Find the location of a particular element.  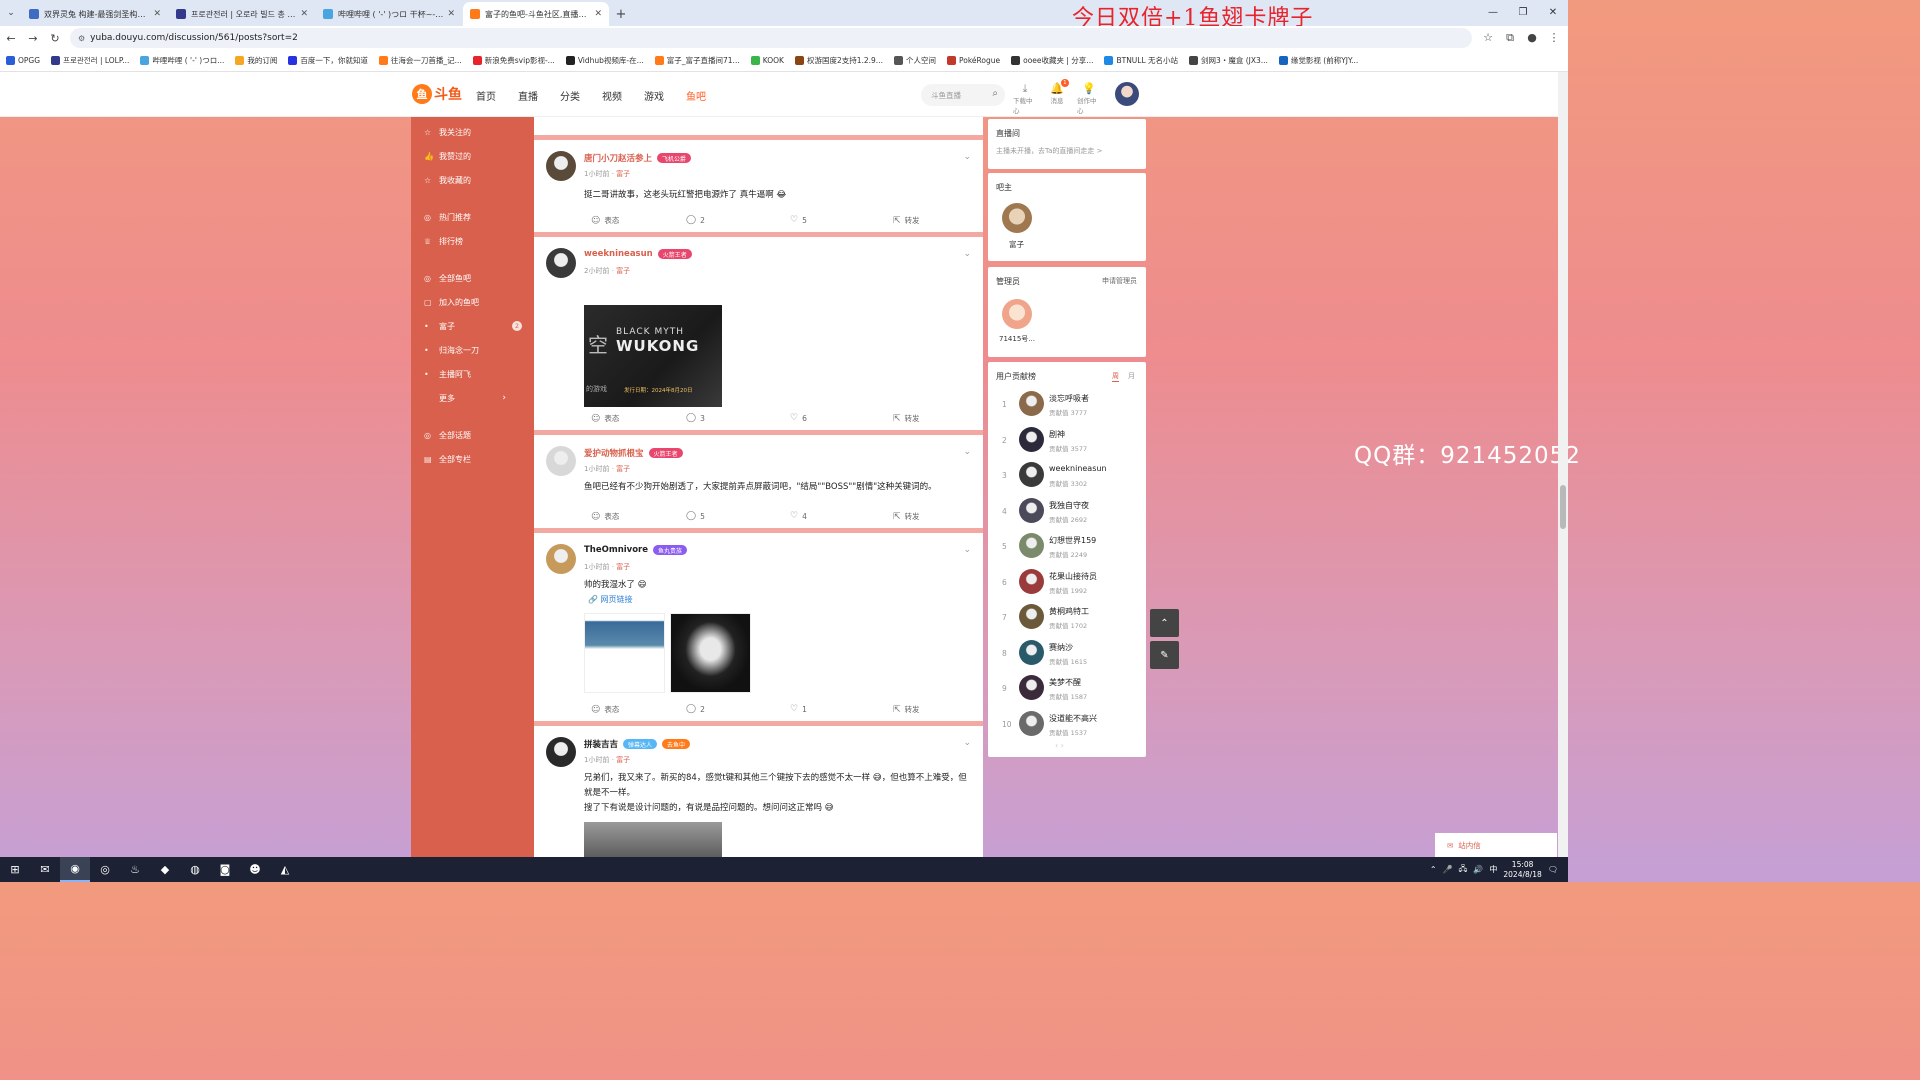

live-room-link: 主播未开播，去Ta的直播间走走 > is located at coordinates (1049, 151).